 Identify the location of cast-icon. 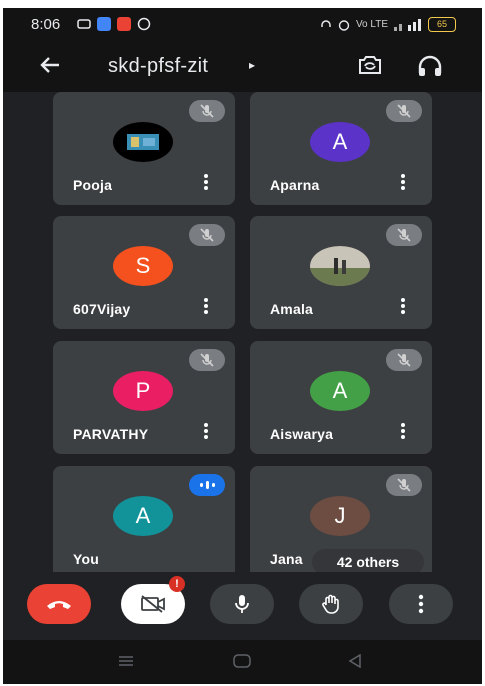
(84, 24).